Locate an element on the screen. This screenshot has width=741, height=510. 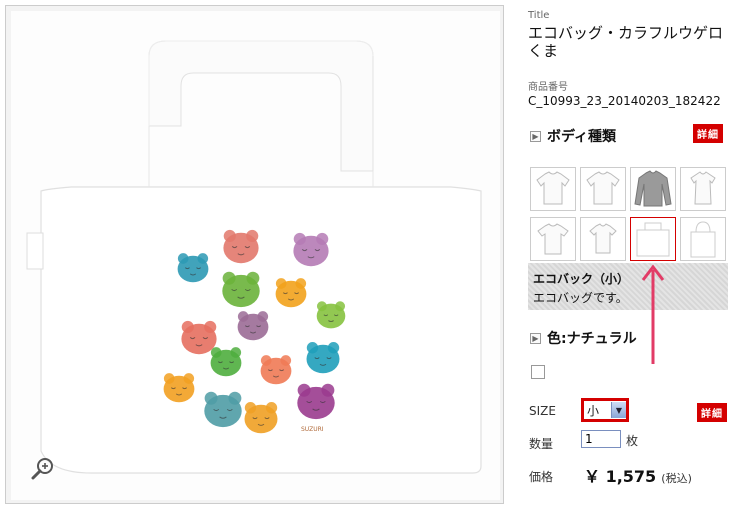
body-thumb-tshirt is located at coordinates (553, 189).